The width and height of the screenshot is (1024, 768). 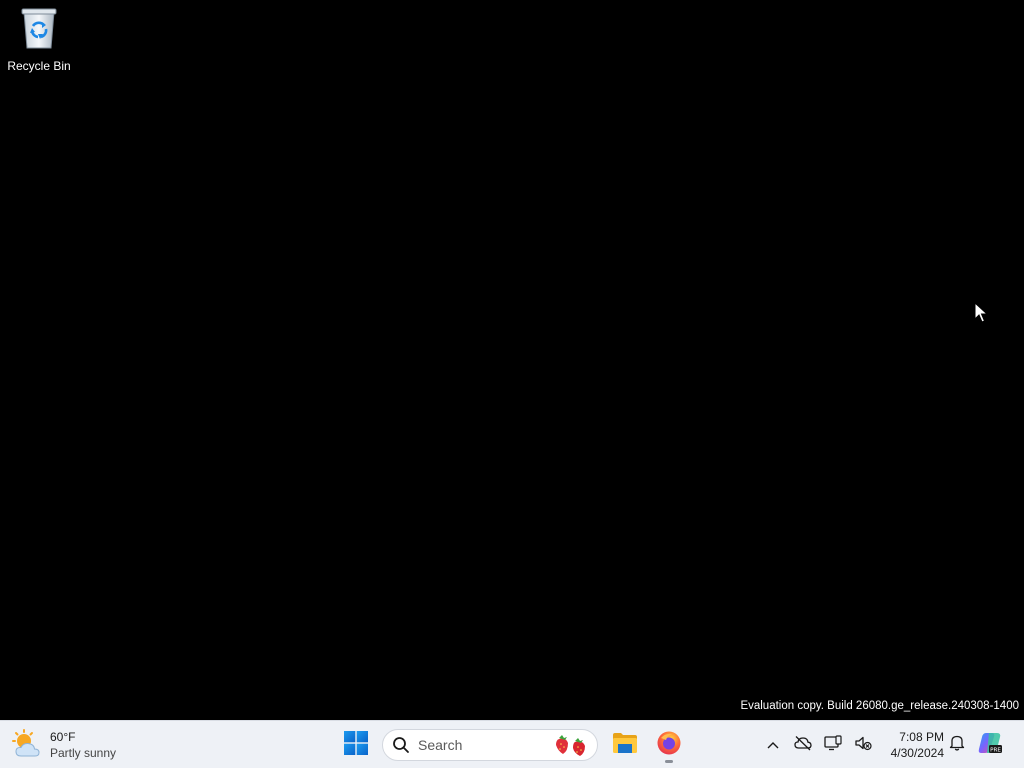 What do you see at coordinates (63, 737) in the screenshot?
I see `weather-temperature: 60°F` at bounding box center [63, 737].